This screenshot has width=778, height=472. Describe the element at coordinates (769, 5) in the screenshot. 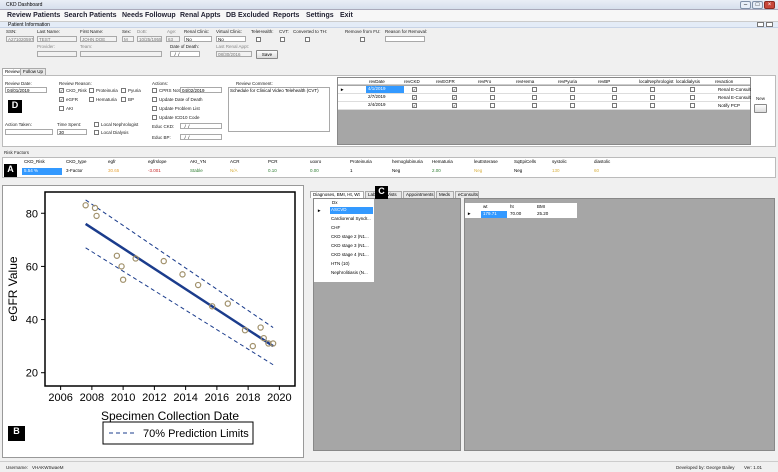

I see `close-button: ×` at that location.